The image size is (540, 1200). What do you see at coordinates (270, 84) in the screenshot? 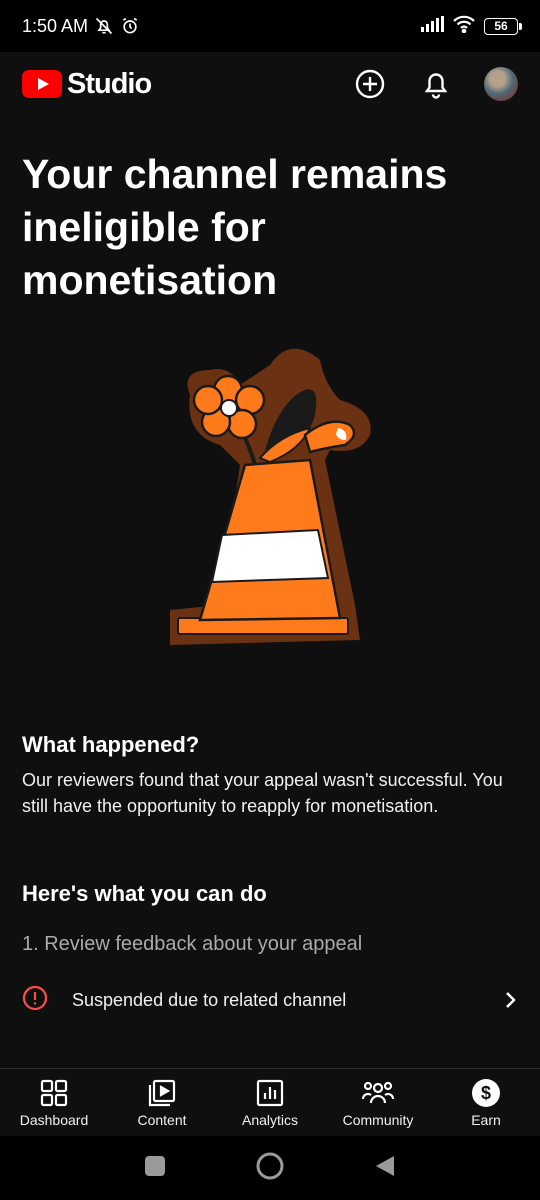
I see `app-header: Studio` at bounding box center [270, 84].